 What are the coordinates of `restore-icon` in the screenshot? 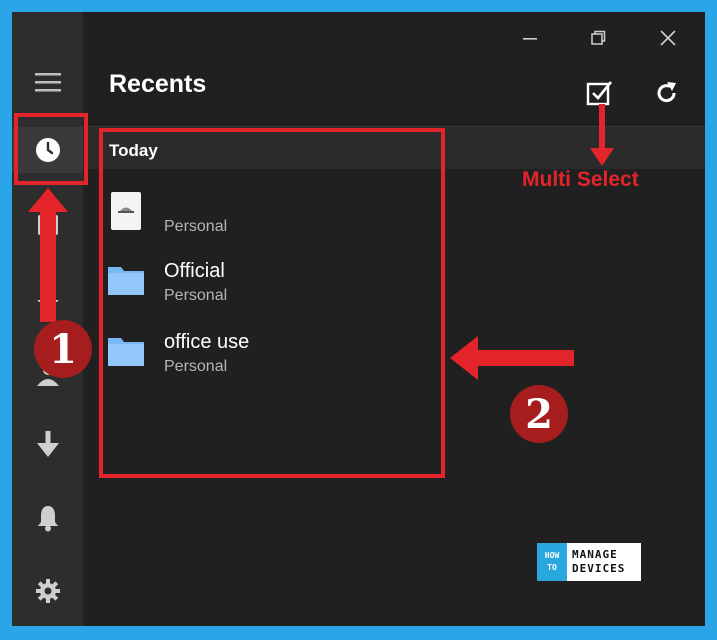 It's located at (598, 37).